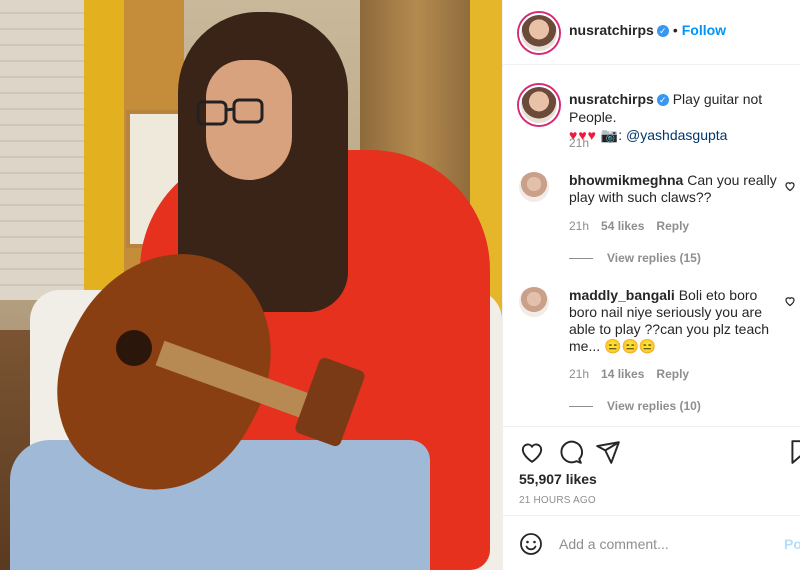 The width and height of the screenshot is (800, 571). What do you see at coordinates (676, 135) in the screenshot?
I see `photographer-mention: @yashdasgupta` at bounding box center [676, 135].